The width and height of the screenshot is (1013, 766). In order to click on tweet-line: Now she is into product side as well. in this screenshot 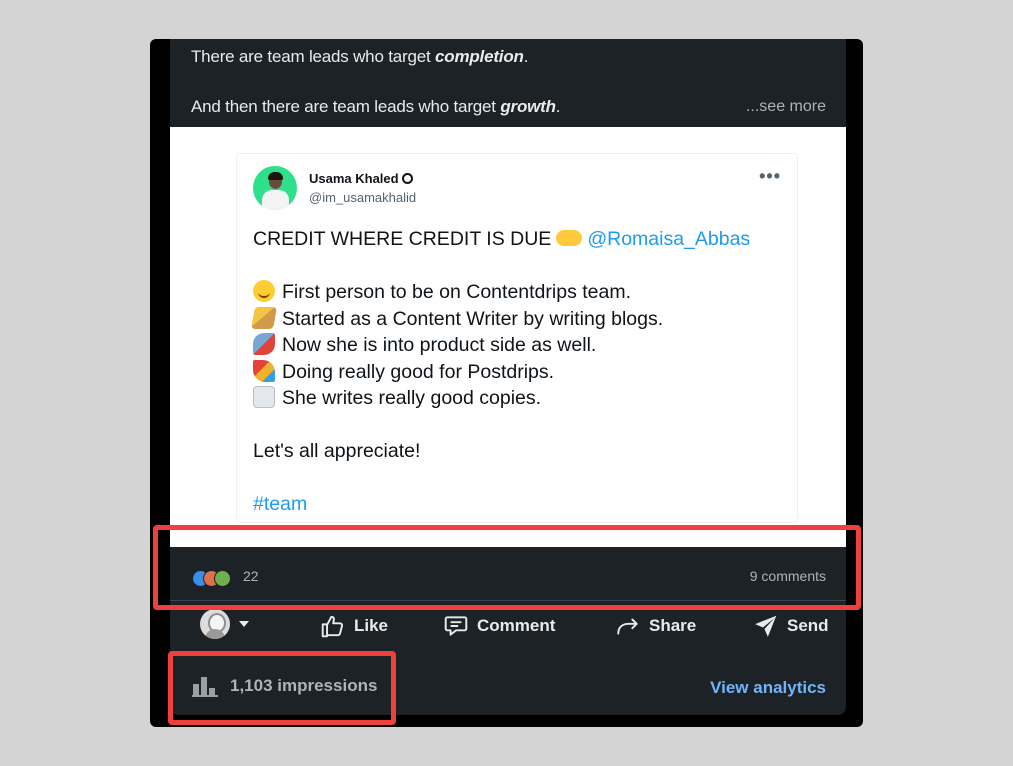, I will do `click(518, 345)`.